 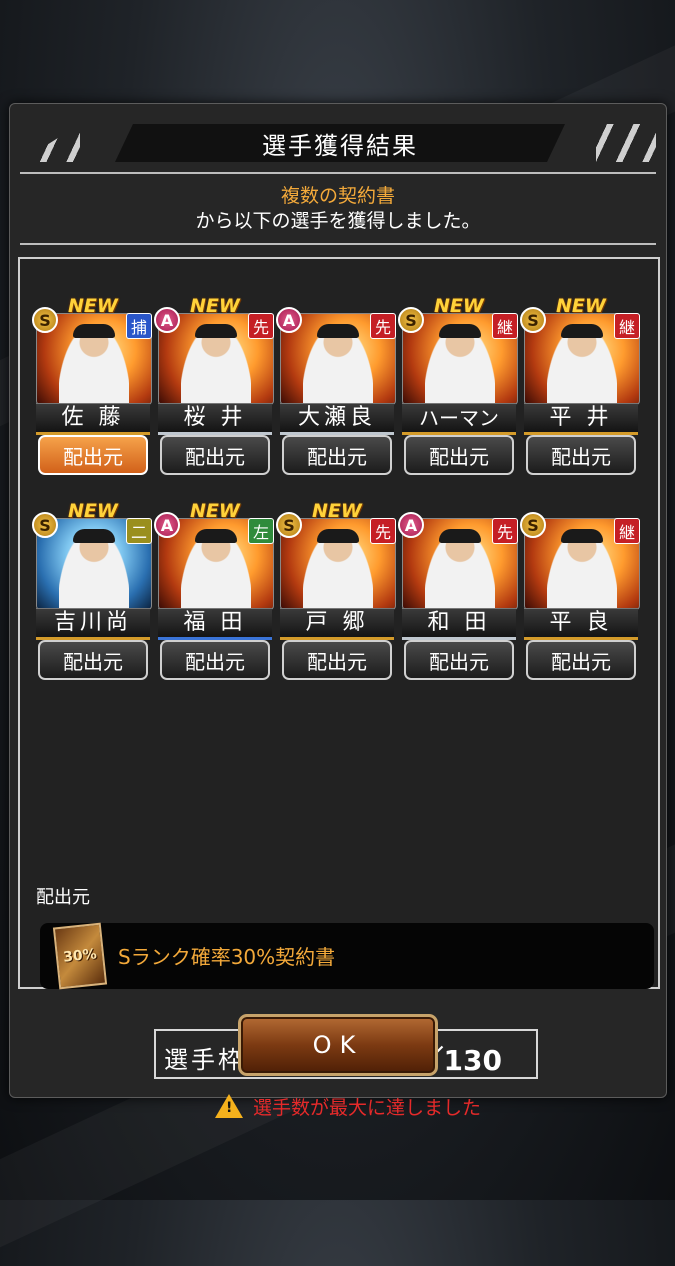 I want to click on ticket-text: 30%, so click(x=80, y=956).